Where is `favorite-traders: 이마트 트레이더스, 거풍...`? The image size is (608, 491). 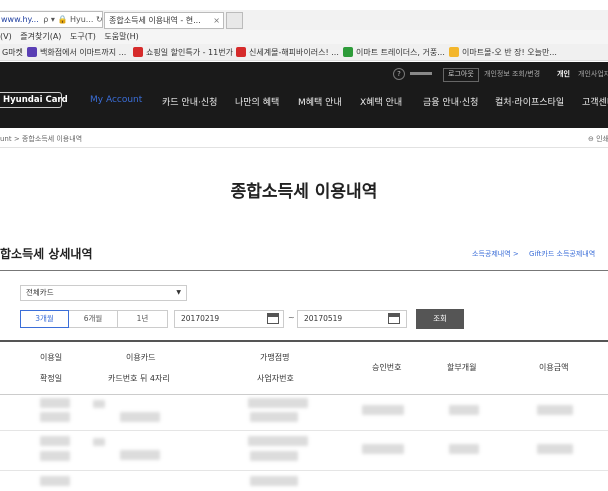 favorite-traders: 이마트 트레이더스, 거풍... is located at coordinates (394, 52).